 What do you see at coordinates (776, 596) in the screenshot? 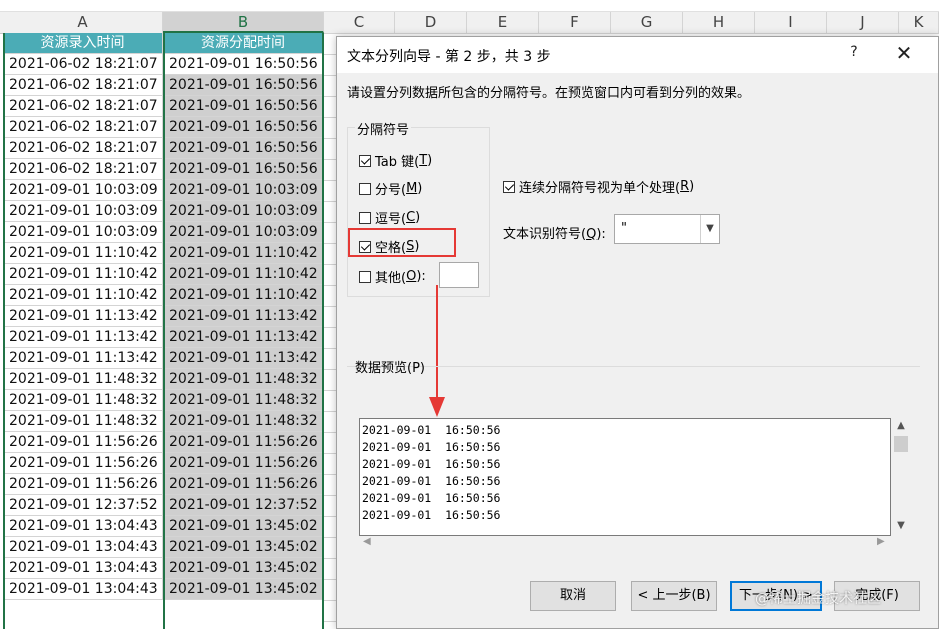
I see `next-button: 下一步(N) >` at bounding box center [776, 596].